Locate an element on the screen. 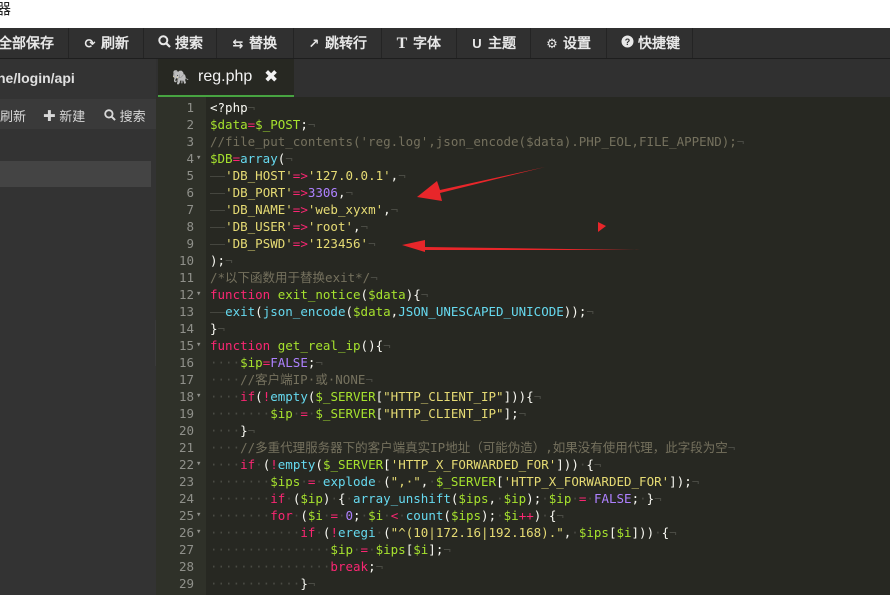 This screenshot has height=595, width=890. line-number: 27 is located at coordinates (186, 549).